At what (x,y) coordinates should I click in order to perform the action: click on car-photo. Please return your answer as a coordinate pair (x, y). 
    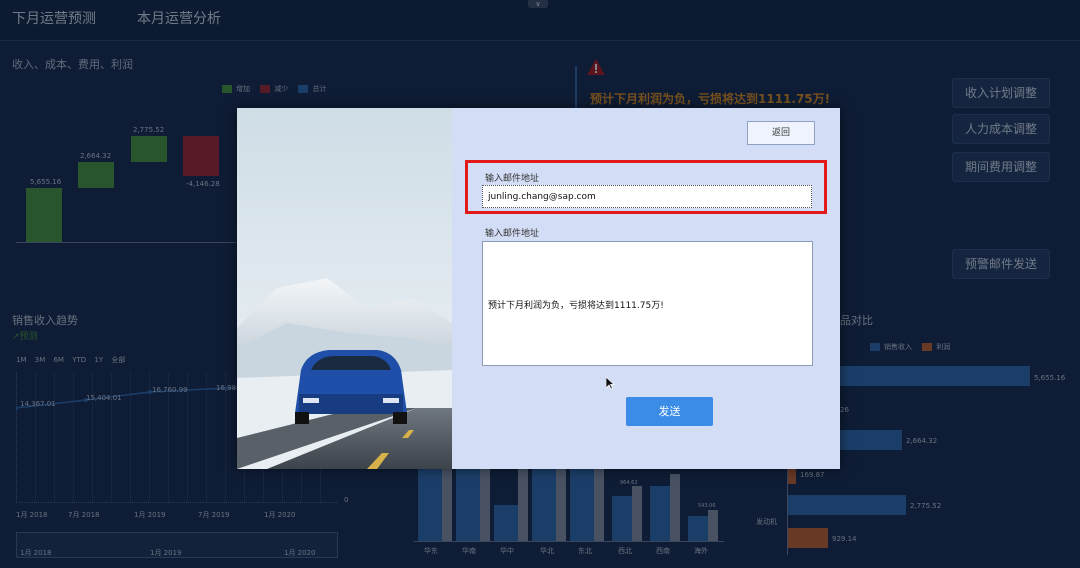
    Looking at the image, I should click on (344, 288).